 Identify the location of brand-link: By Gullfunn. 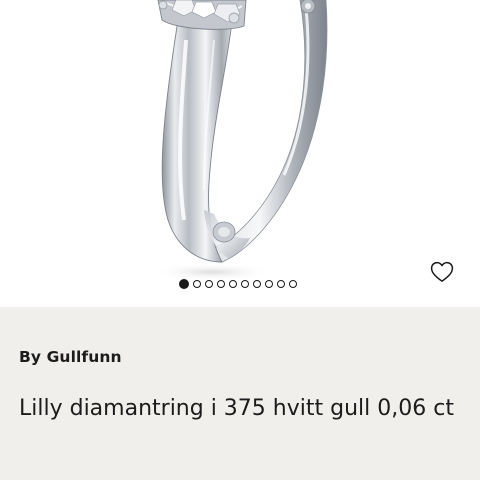
(70, 357).